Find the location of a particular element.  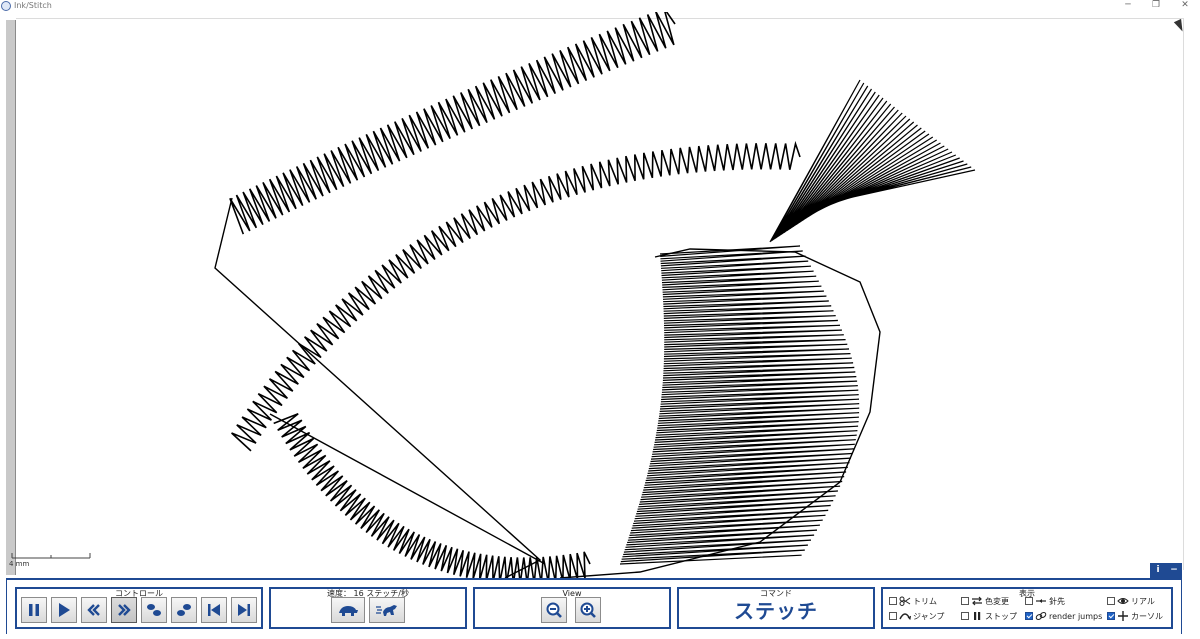

step-back-icon is located at coordinates (154, 610).